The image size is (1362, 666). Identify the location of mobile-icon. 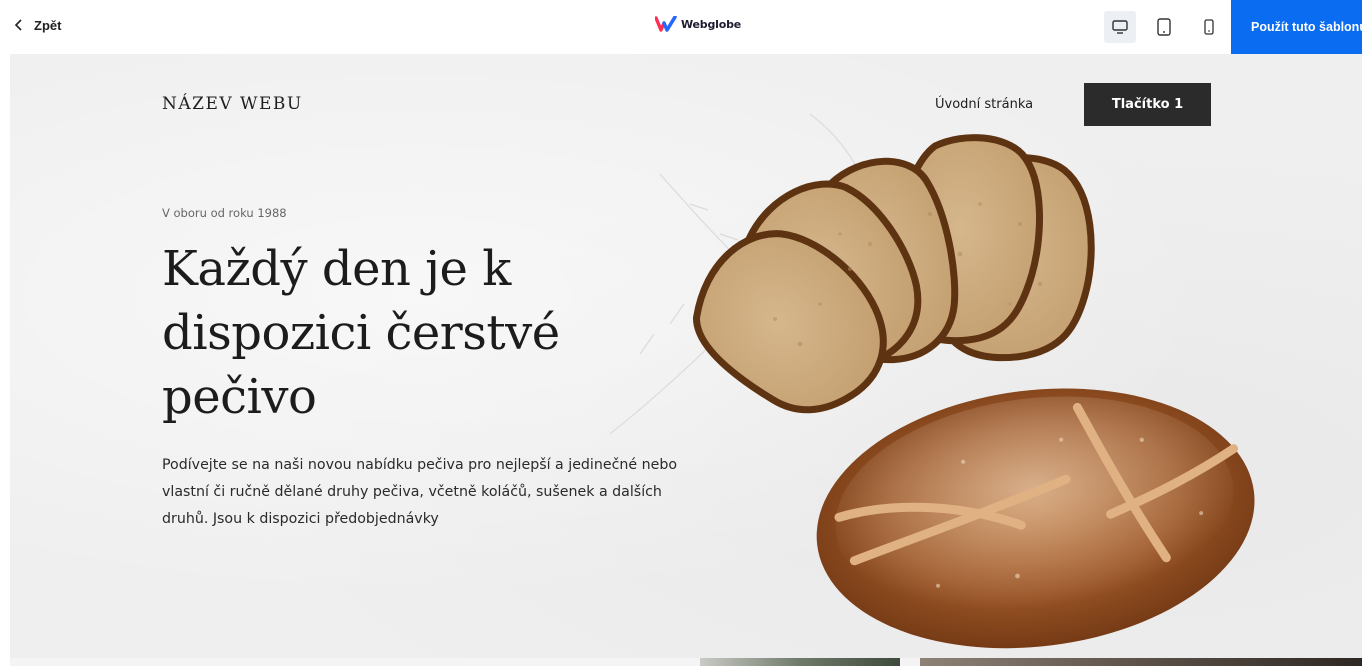
(1209, 27).